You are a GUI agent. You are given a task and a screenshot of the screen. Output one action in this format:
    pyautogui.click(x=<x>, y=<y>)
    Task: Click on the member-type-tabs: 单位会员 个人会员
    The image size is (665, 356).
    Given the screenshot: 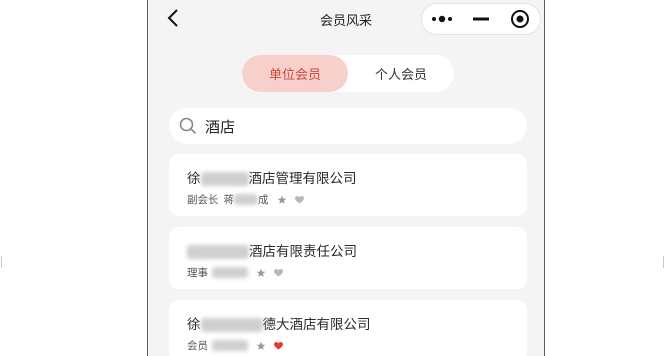 What is the action you would take?
    pyautogui.click(x=348, y=73)
    